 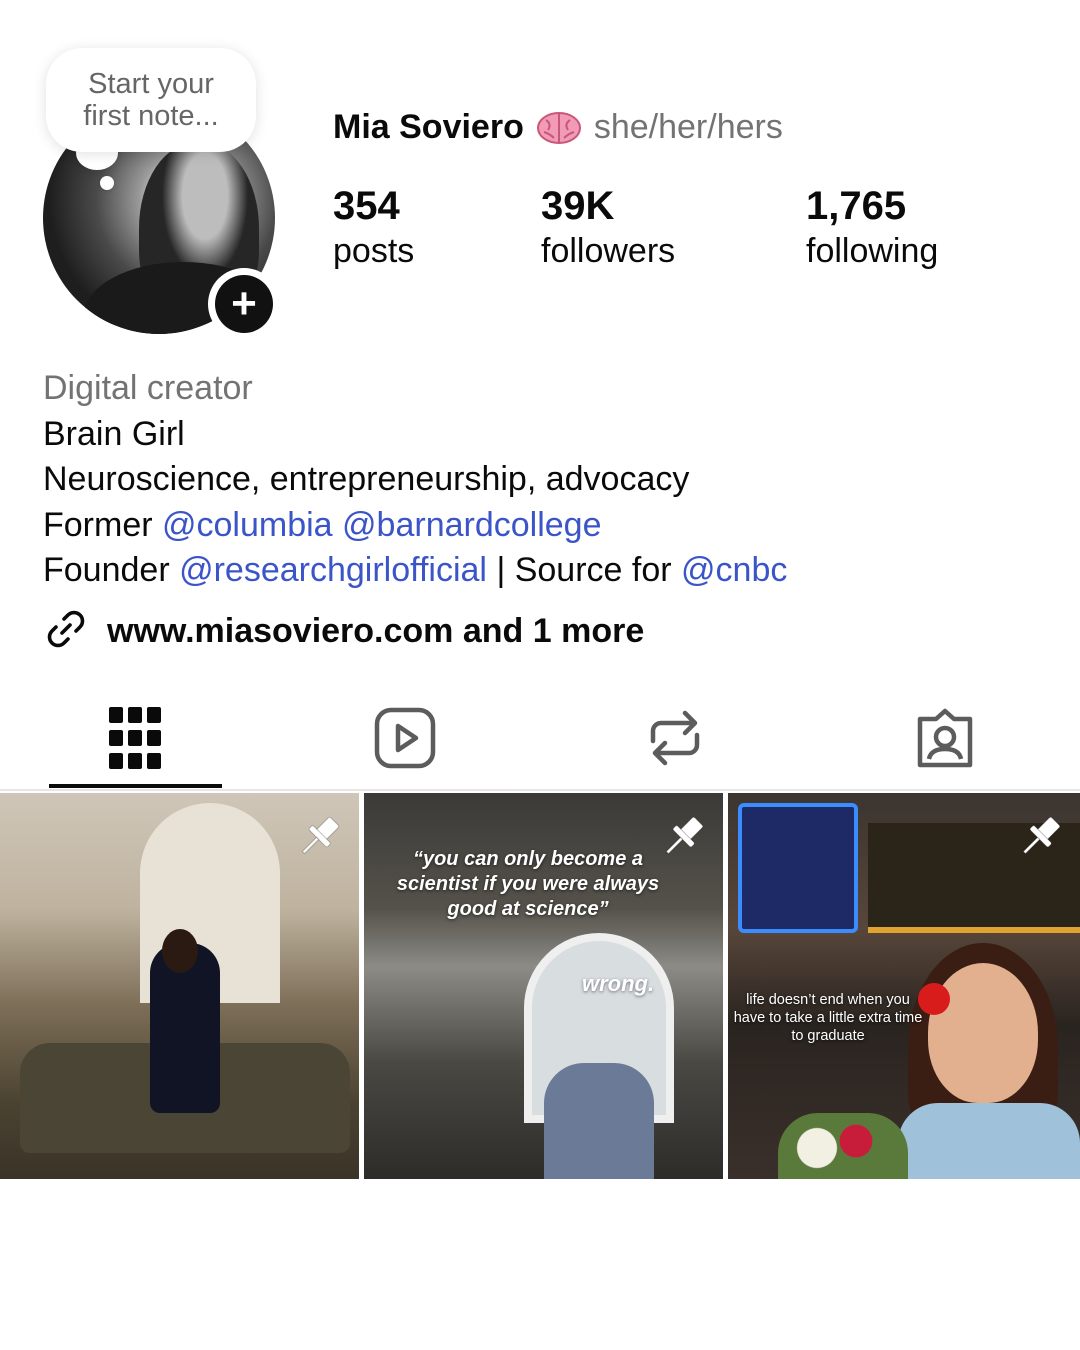 I want to click on stat-following-count: 1,765, so click(x=856, y=206).